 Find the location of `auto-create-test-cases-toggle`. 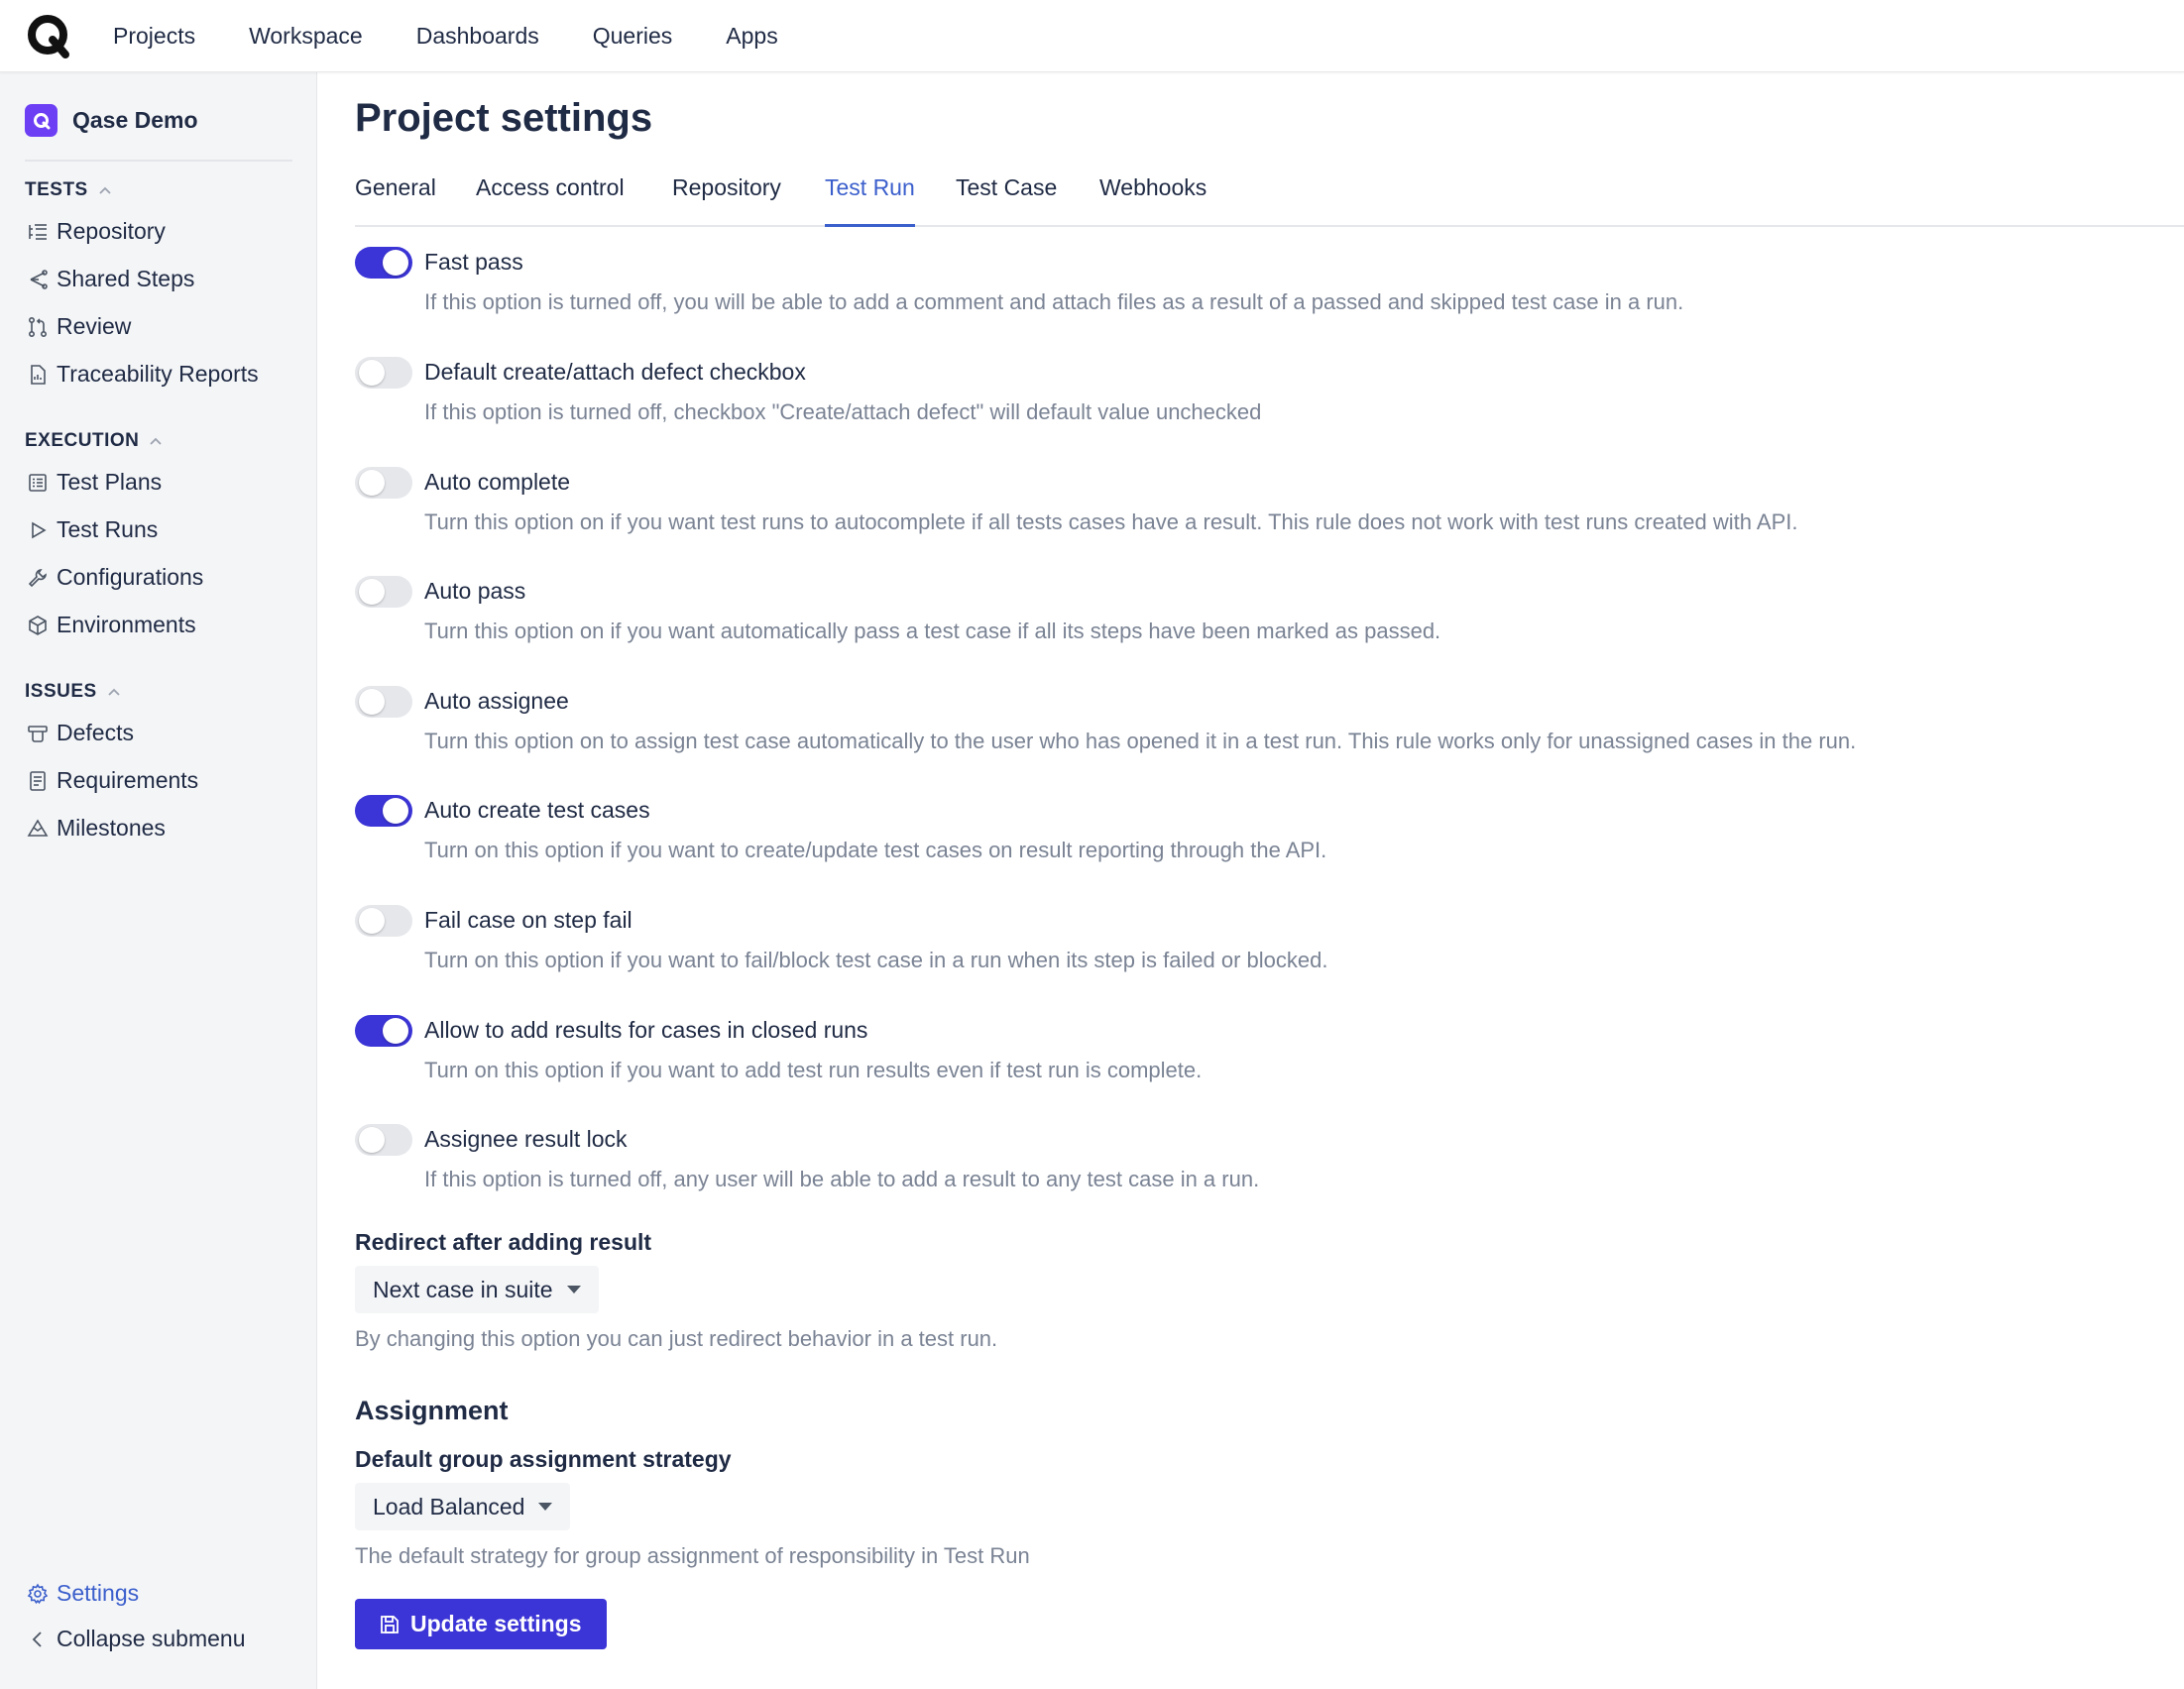

auto-create-test-cases-toggle is located at coordinates (383, 811).